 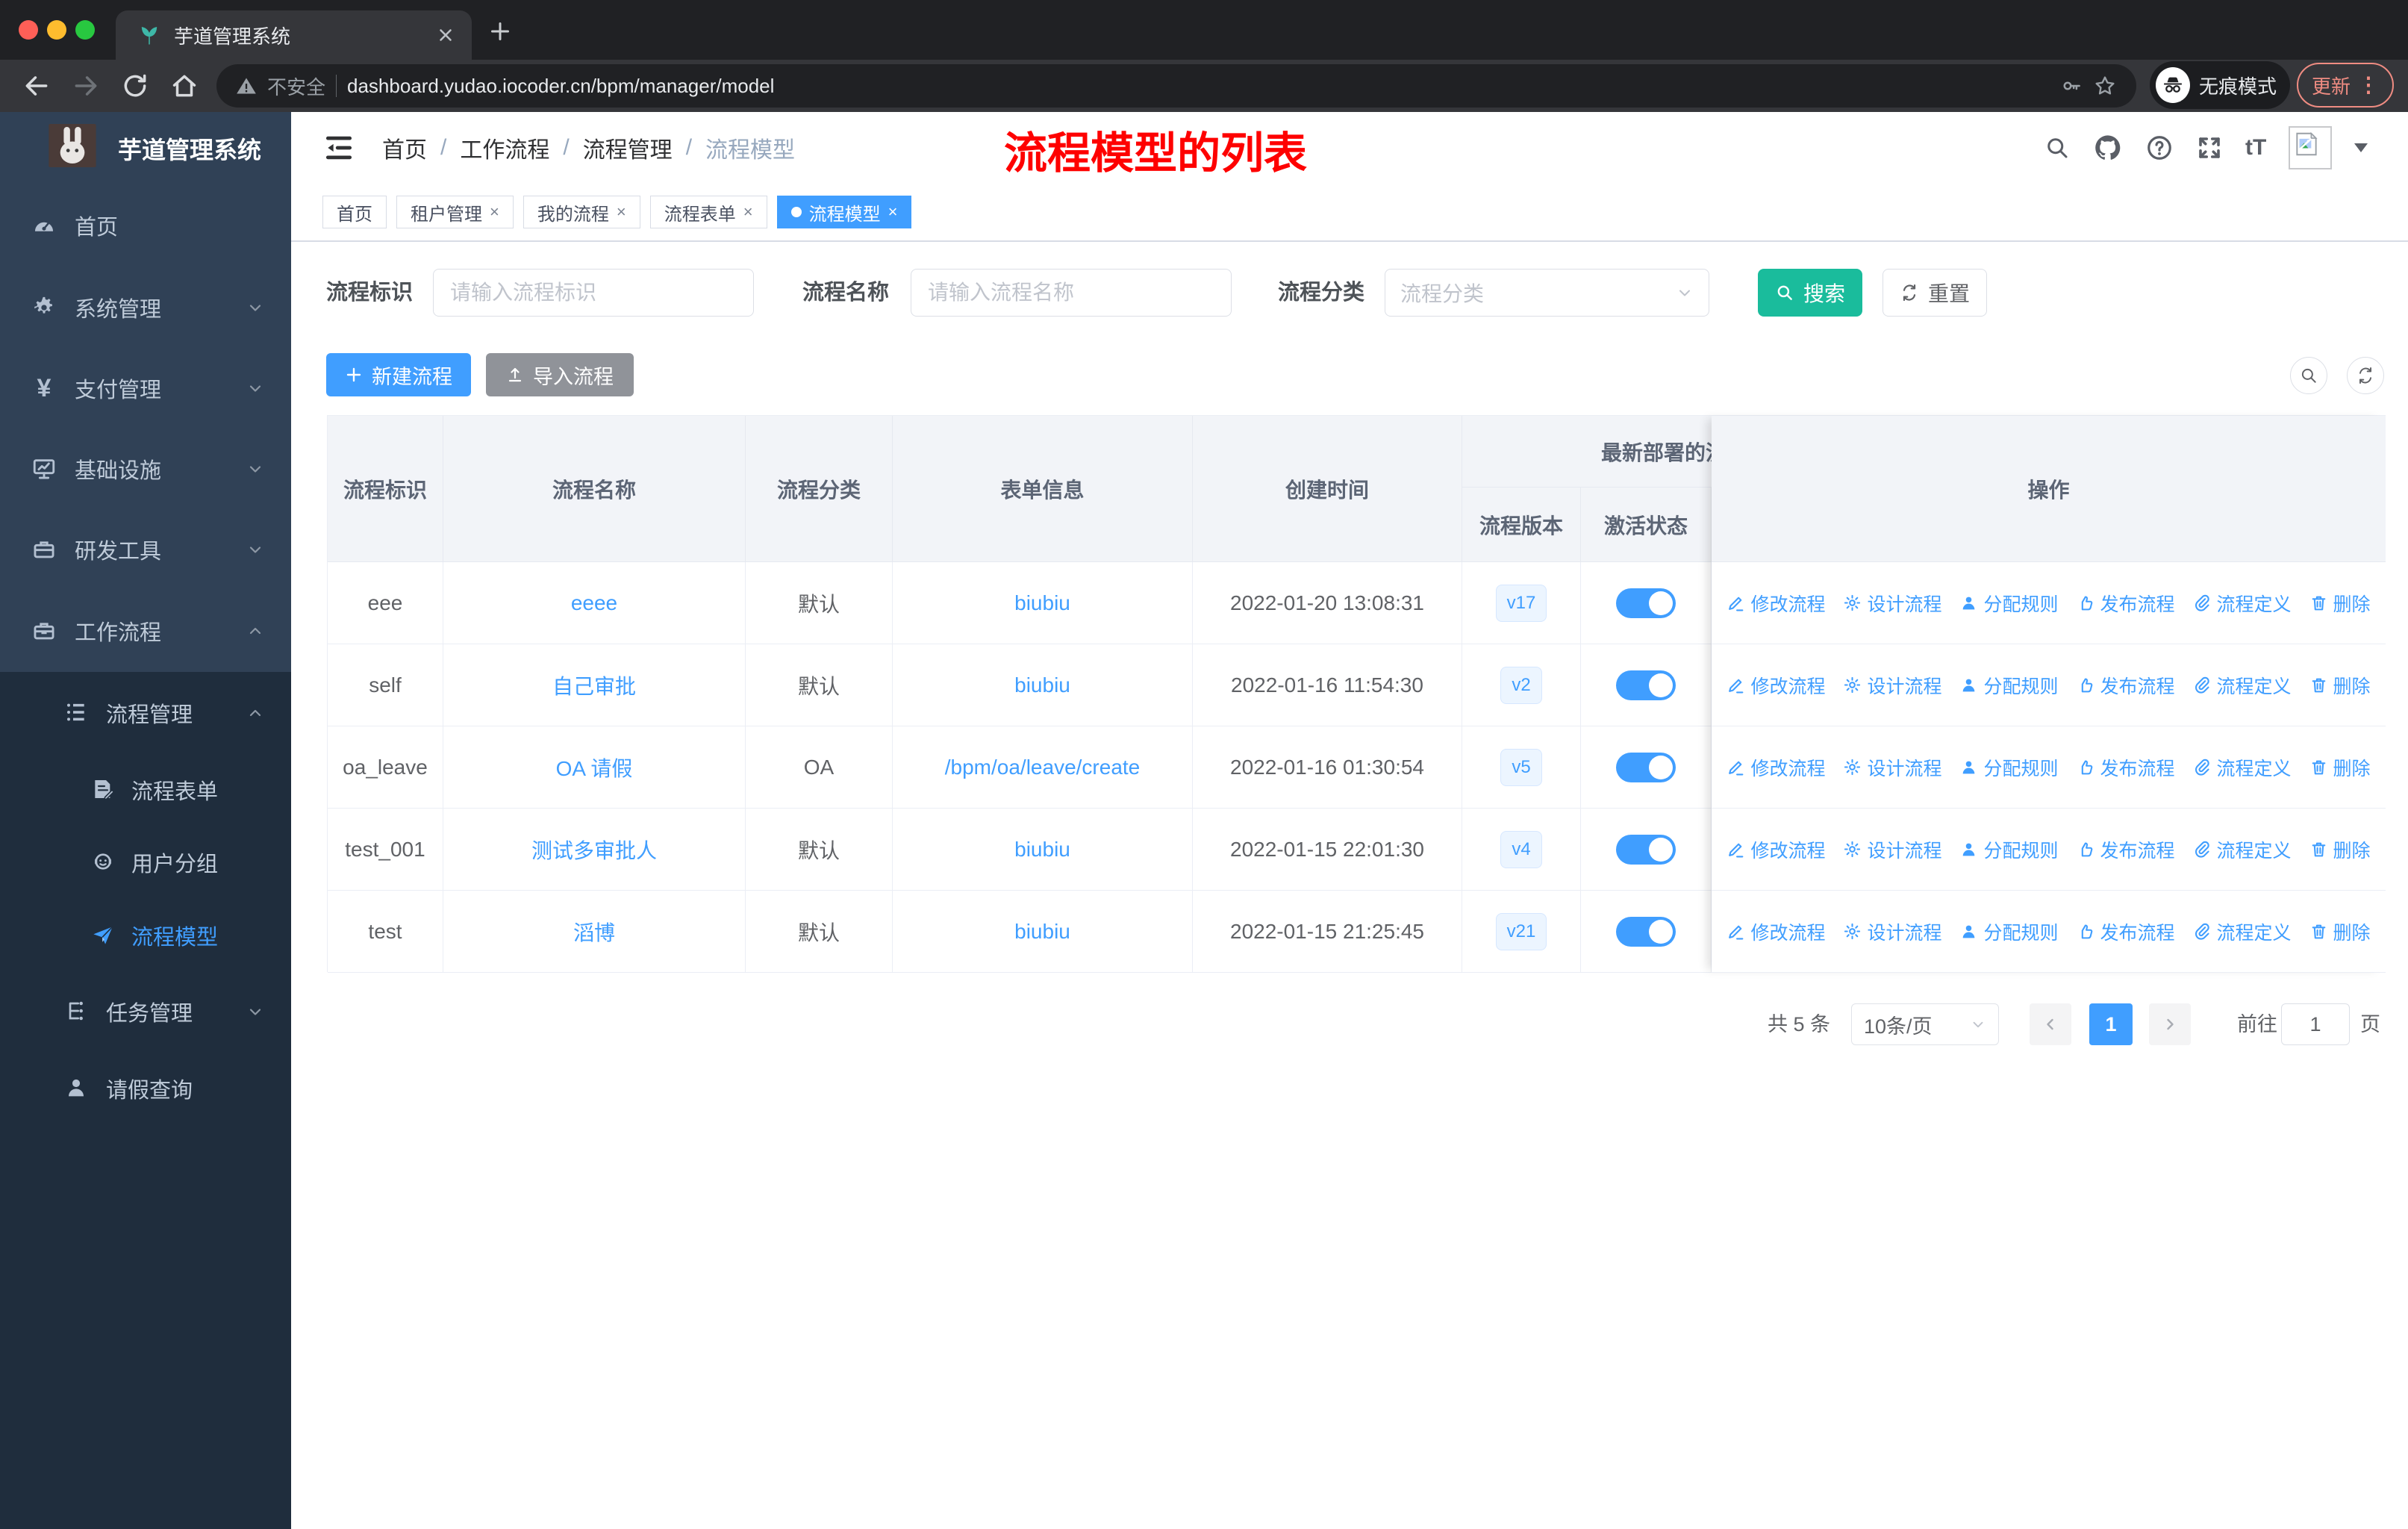 I want to click on sidebar-item-pay: ¥ 支付管理, so click(x=145, y=388).